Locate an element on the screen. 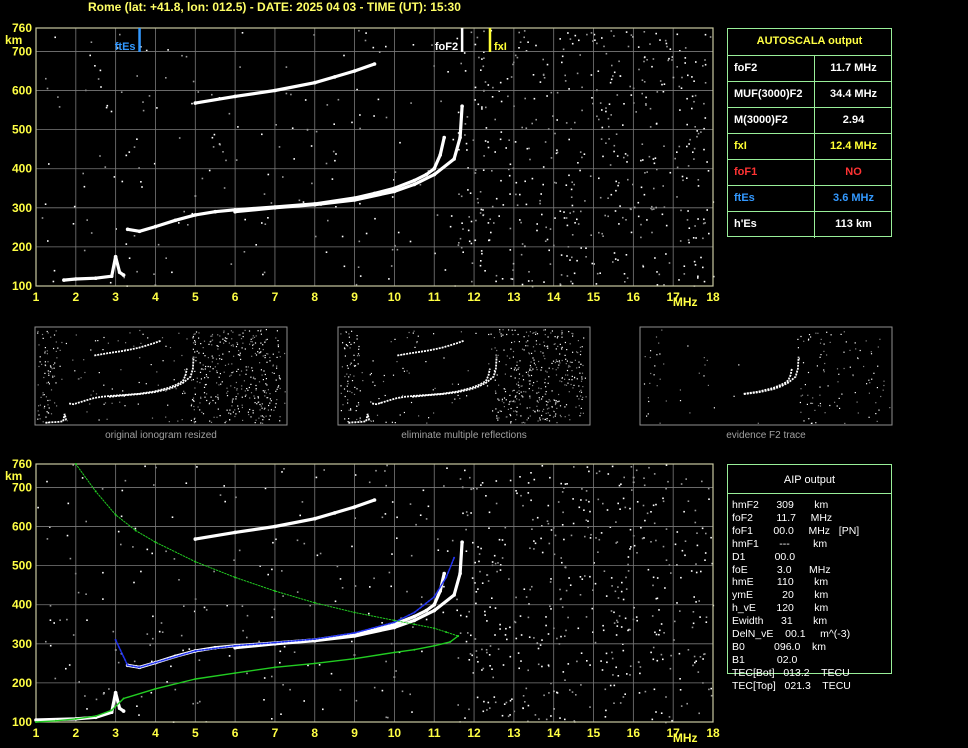 The height and width of the screenshot is (748, 968). aip-line: B0 096.0 km is located at coordinates (779, 646).